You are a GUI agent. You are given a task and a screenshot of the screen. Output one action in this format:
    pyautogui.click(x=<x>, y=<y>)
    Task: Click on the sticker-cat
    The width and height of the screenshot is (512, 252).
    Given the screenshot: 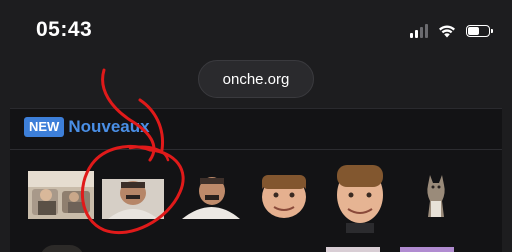 What is the action you would take?
    pyautogui.click(x=436, y=195)
    